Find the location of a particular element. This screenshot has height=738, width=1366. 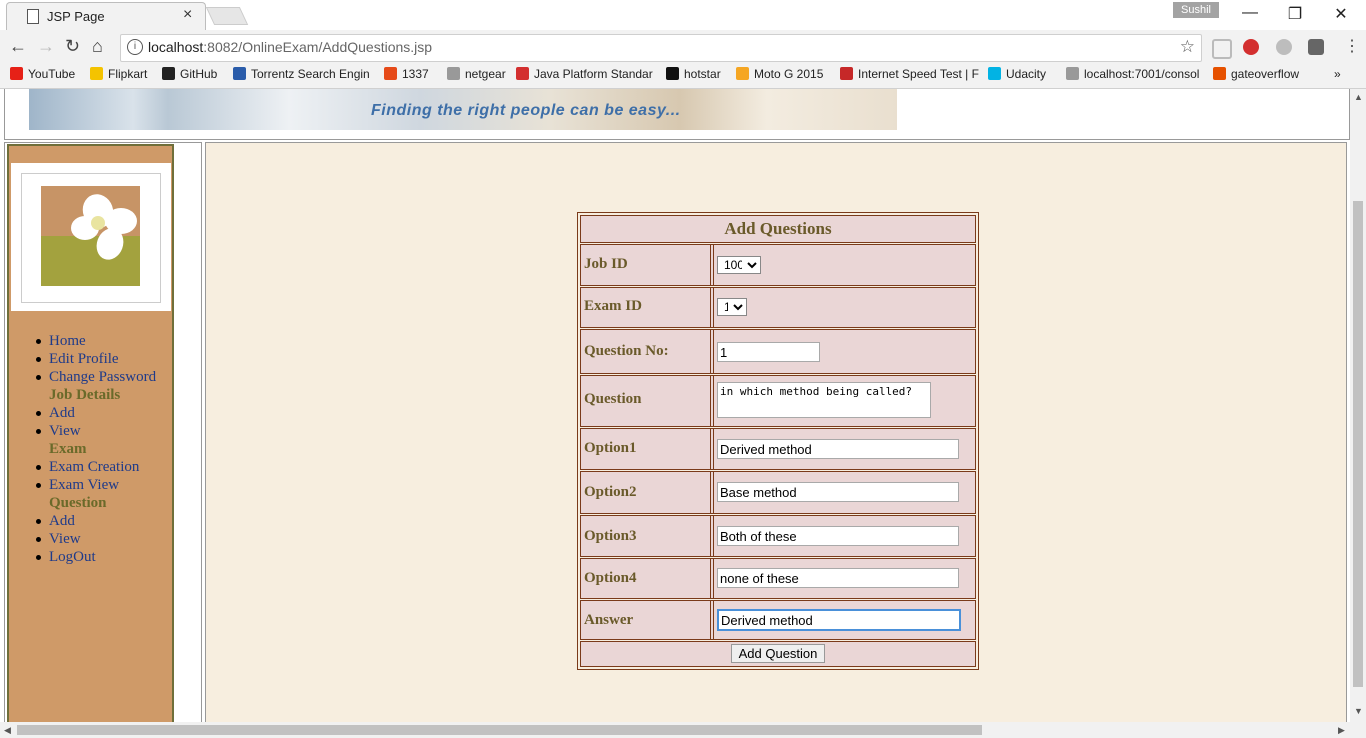

bookmark-label: Java Platform Standar is located at coordinates (593, 74).